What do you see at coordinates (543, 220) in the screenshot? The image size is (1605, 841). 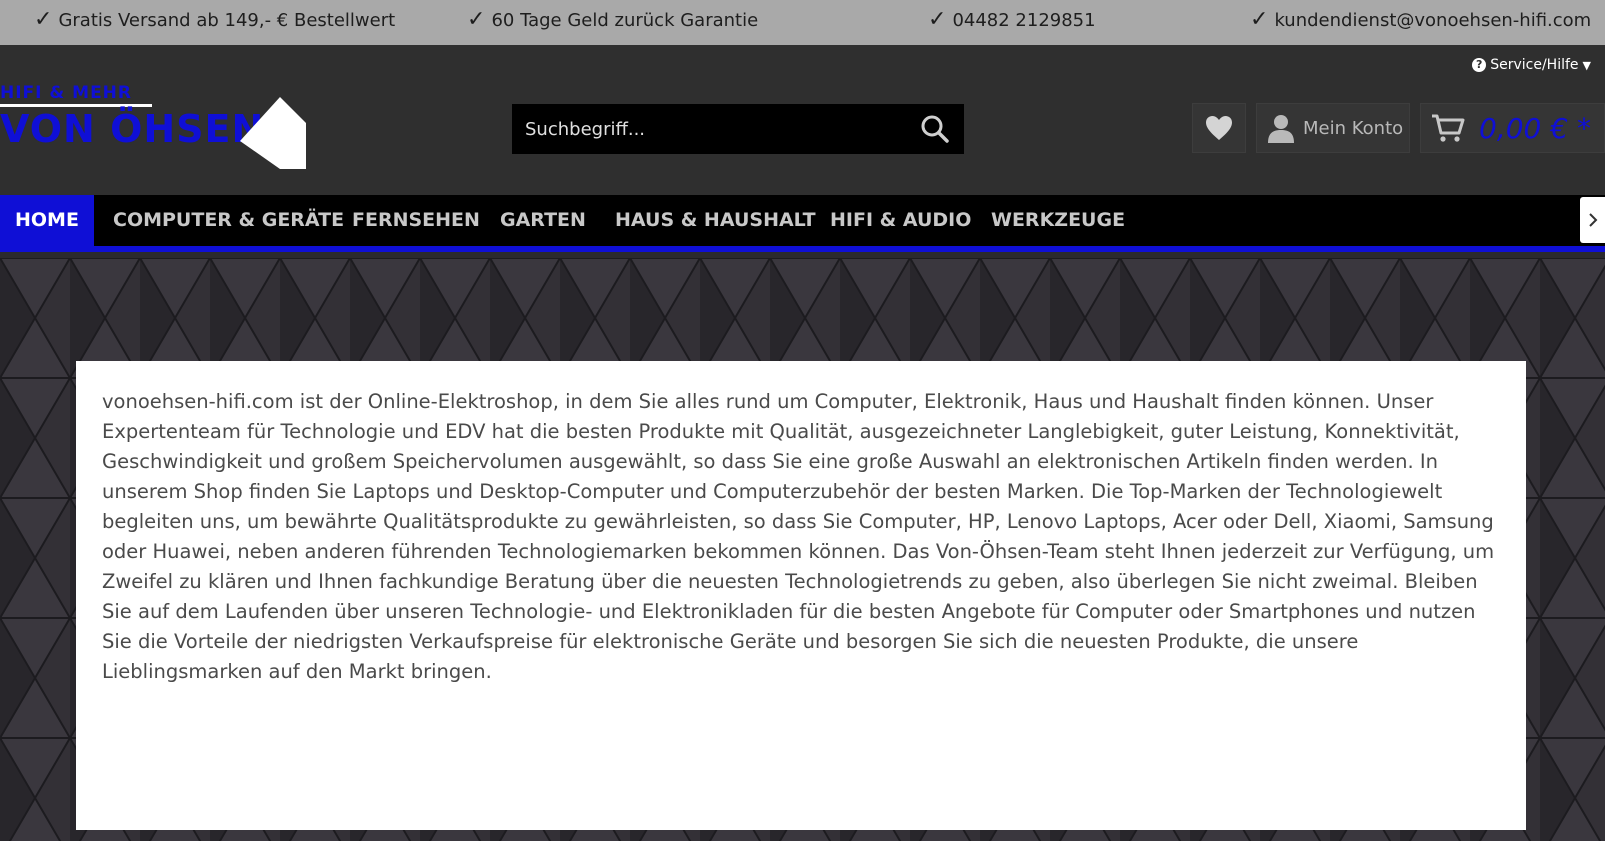 I see `nav-item-garten: GARTEN` at bounding box center [543, 220].